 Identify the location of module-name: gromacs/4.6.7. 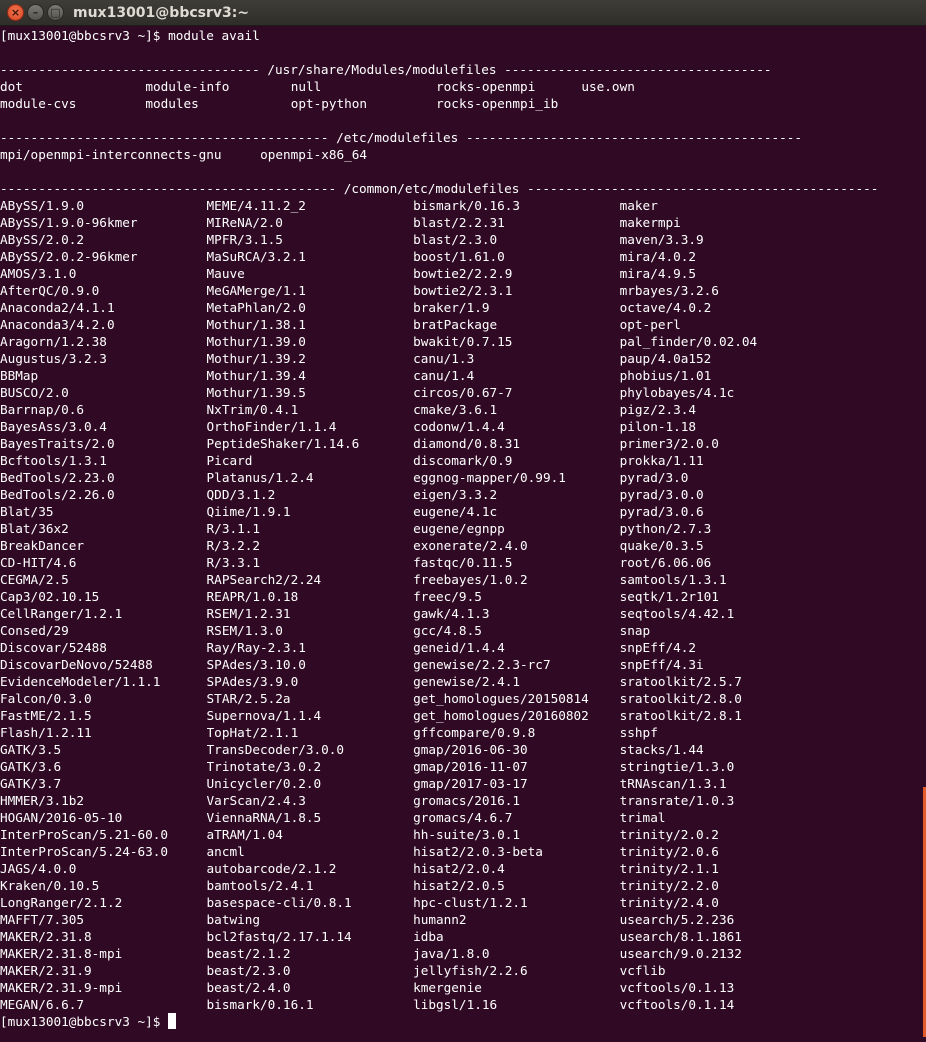
(463, 817).